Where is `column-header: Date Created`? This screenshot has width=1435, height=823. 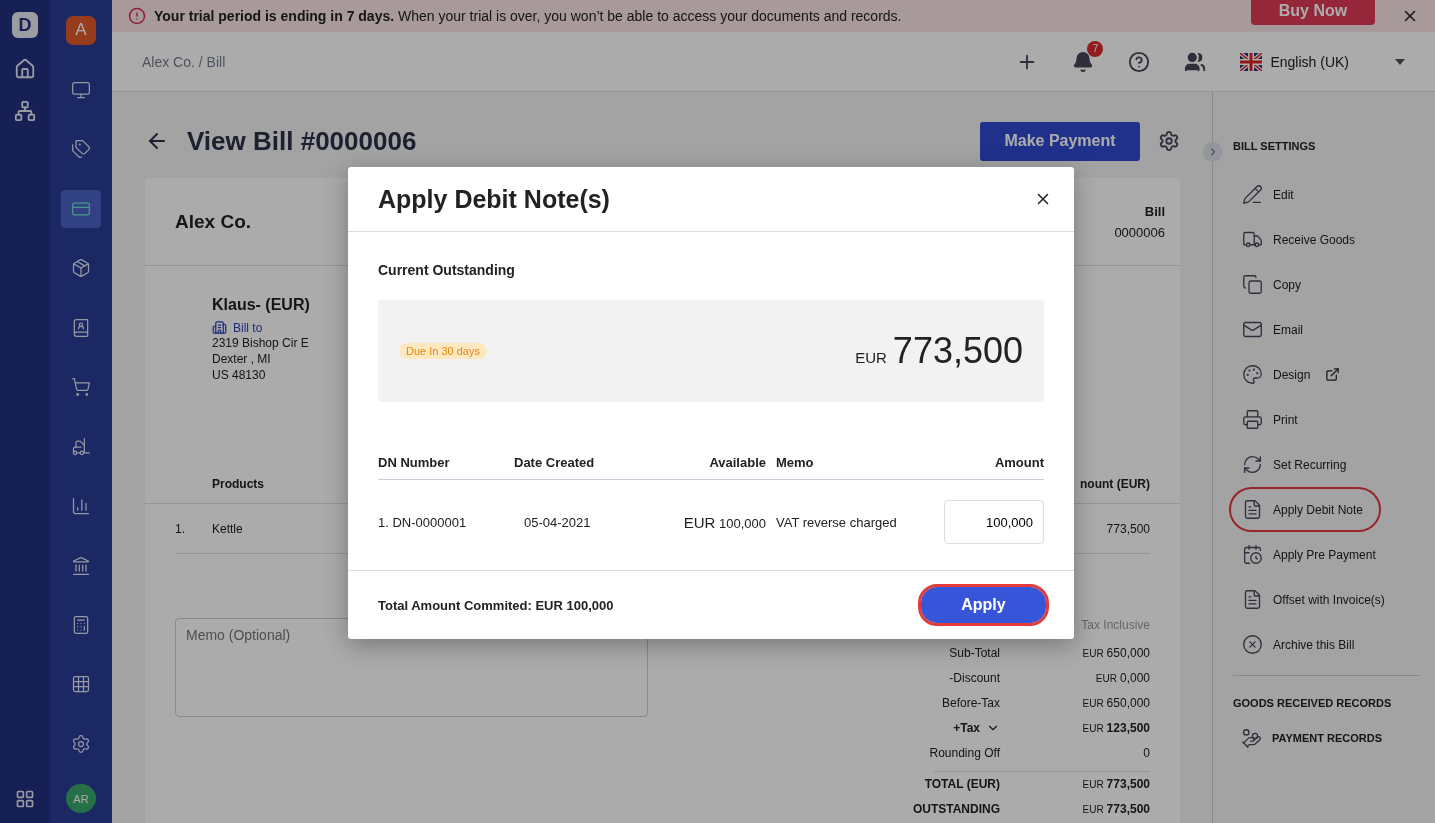
column-header: Date Created is located at coordinates (555, 462).